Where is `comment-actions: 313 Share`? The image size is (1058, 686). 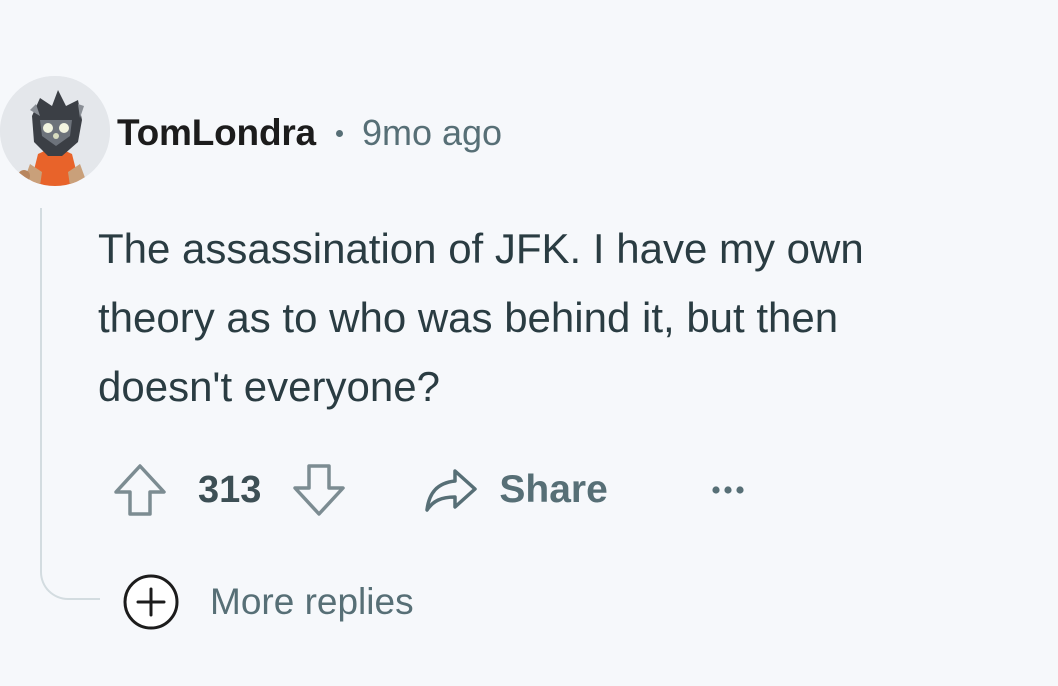 comment-actions: 313 Share is located at coordinates (431, 490).